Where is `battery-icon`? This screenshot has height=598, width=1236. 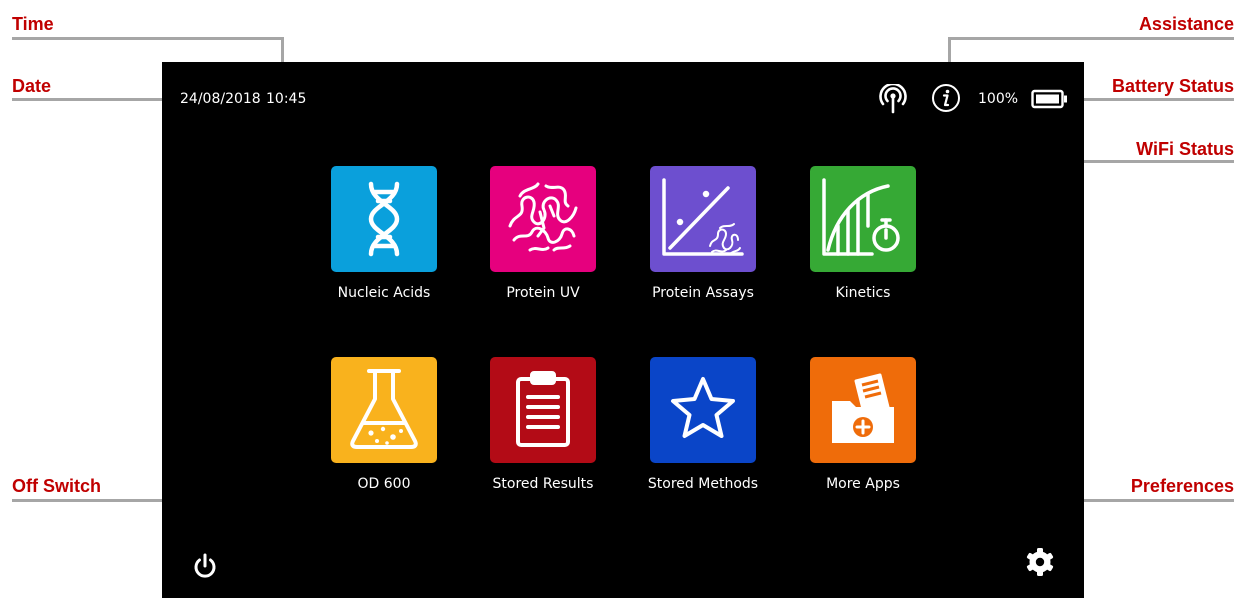 battery-icon is located at coordinates (1050, 99).